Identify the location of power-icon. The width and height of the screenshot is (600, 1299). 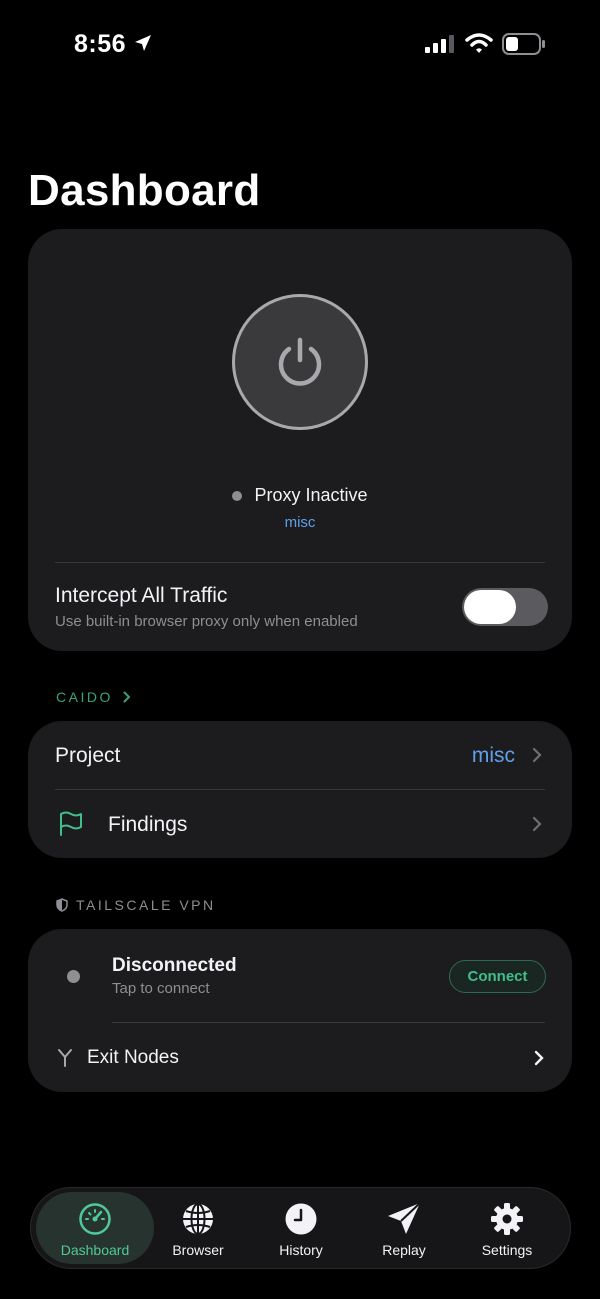
(300, 361).